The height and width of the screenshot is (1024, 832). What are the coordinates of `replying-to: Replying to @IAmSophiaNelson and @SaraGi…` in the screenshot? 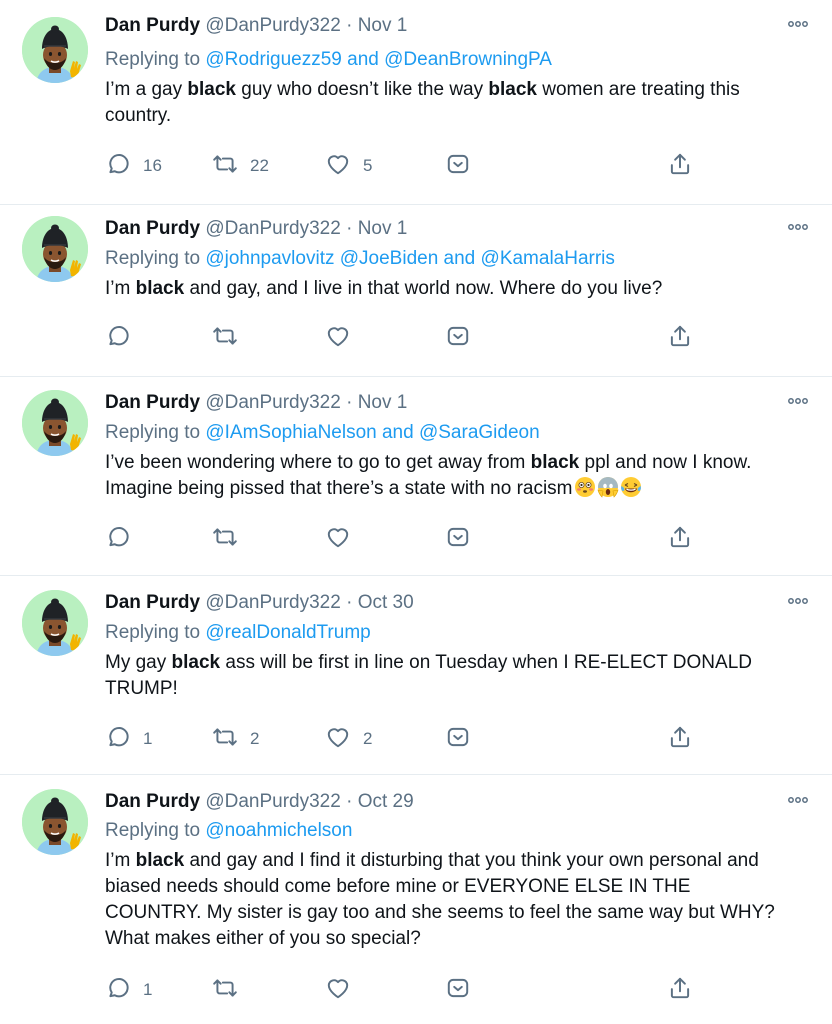 It's located at (322, 433).